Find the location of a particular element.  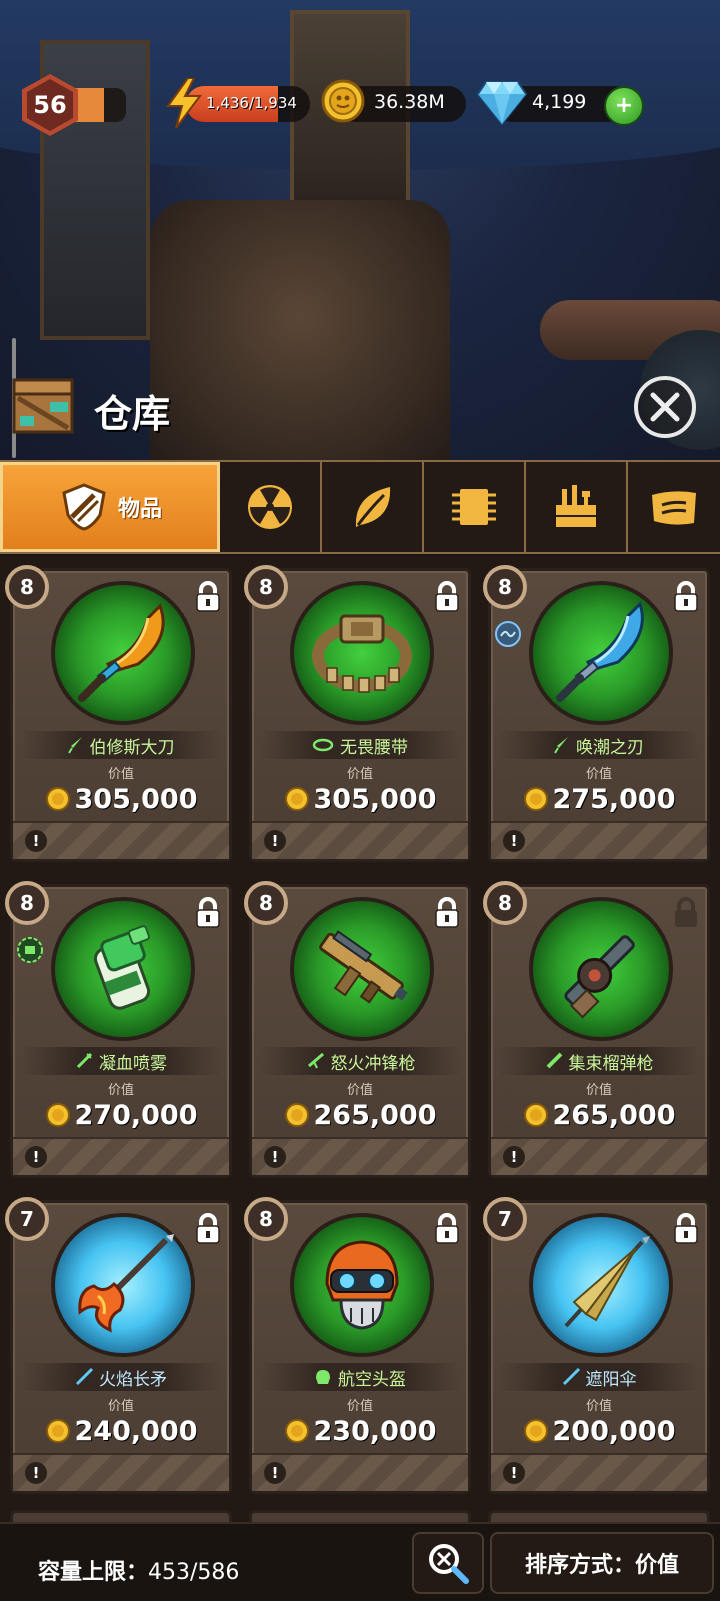

level-value: 56 is located at coordinates (50, 105).